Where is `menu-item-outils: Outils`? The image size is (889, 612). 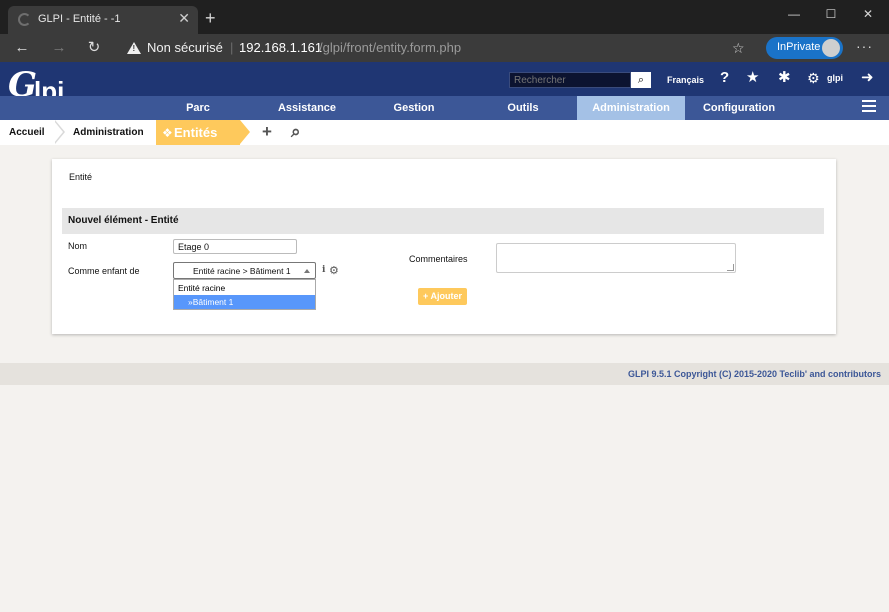 menu-item-outils: Outils is located at coordinates (523, 108).